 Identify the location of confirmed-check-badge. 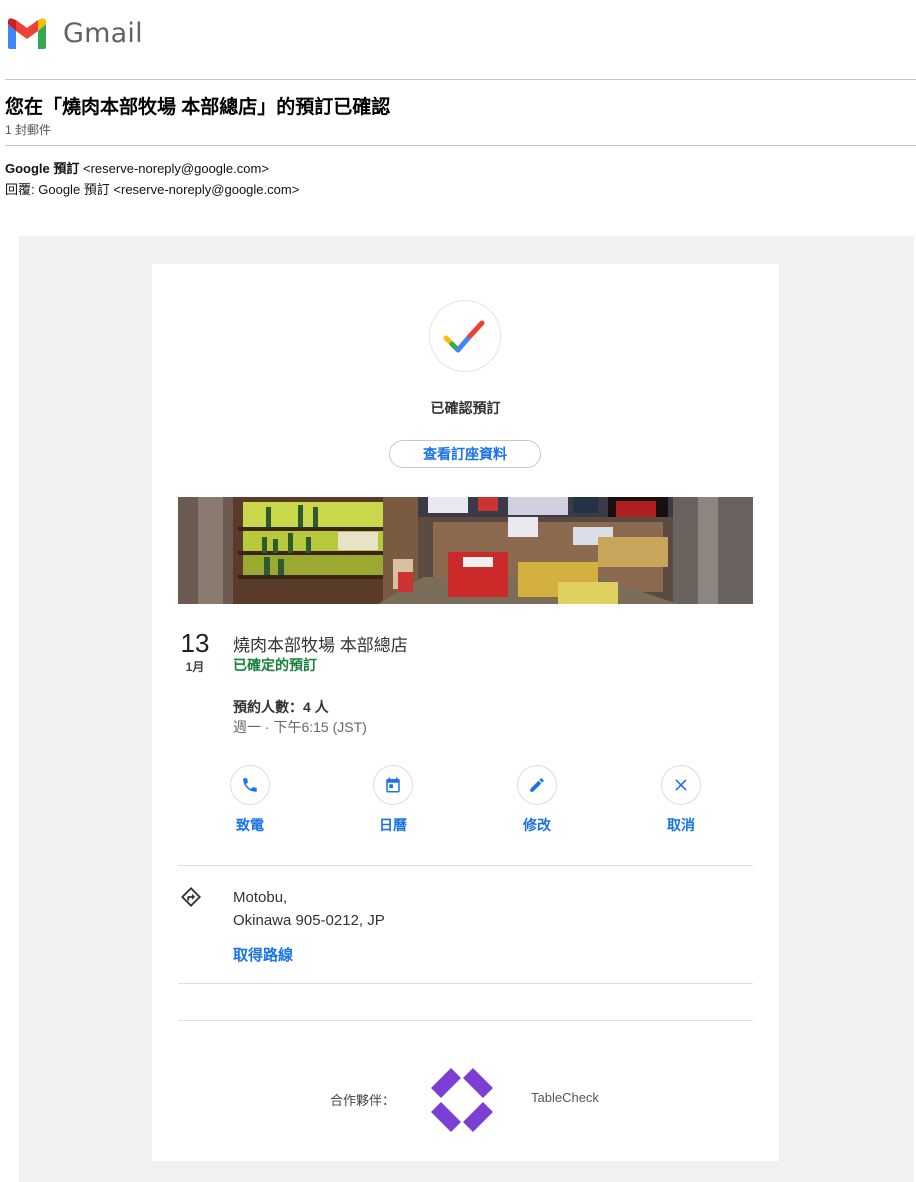
(465, 336).